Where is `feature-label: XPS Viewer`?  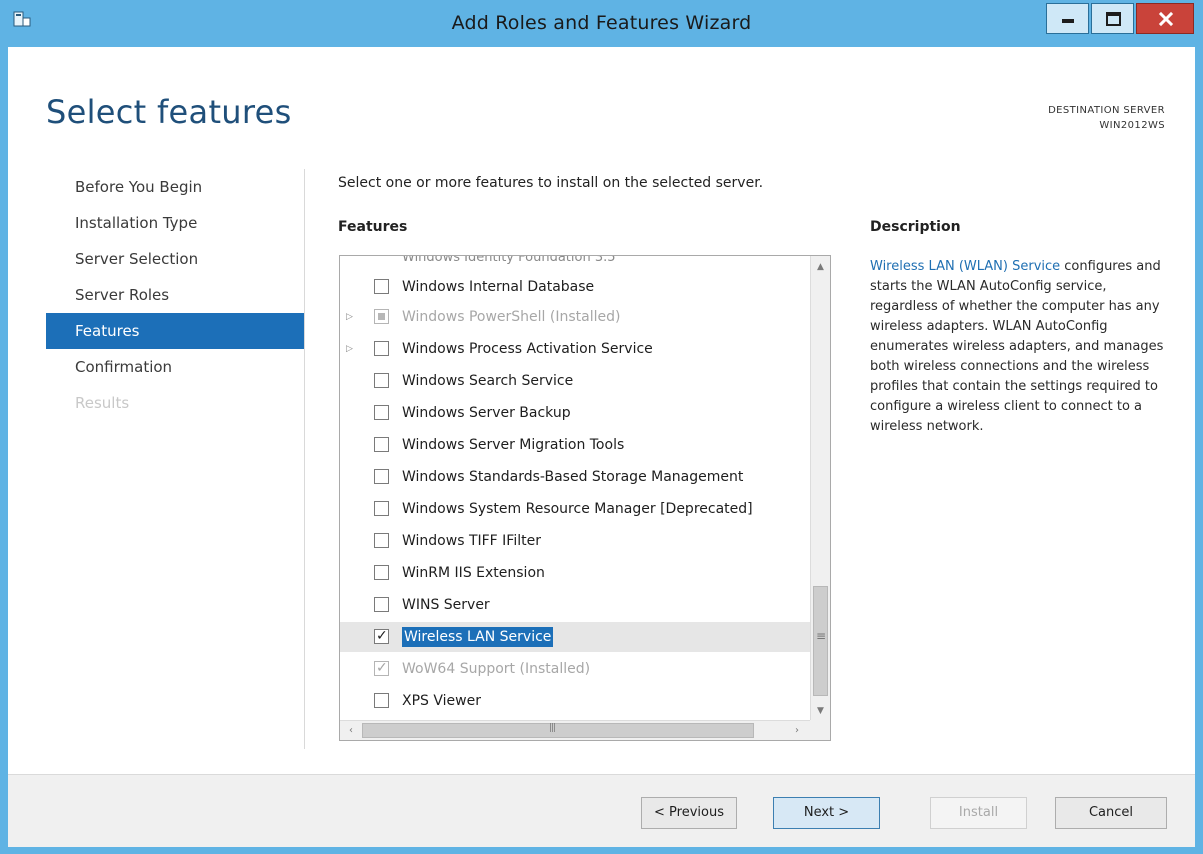 feature-label: XPS Viewer is located at coordinates (441, 701).